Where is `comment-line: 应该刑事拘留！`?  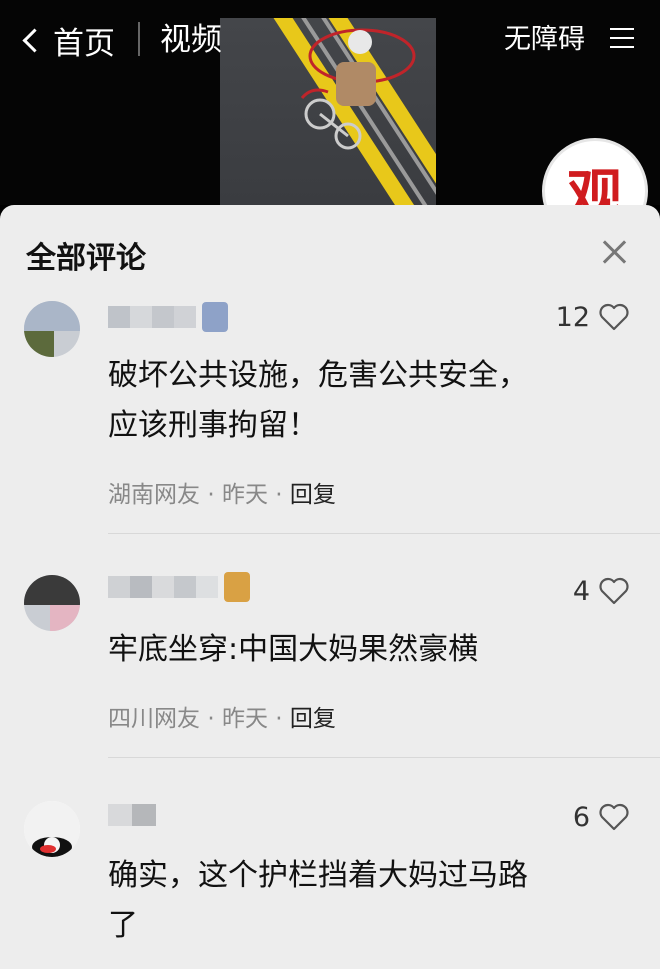
comment-line: 应该刑事拘留！ is located at coordinates (213, 425).